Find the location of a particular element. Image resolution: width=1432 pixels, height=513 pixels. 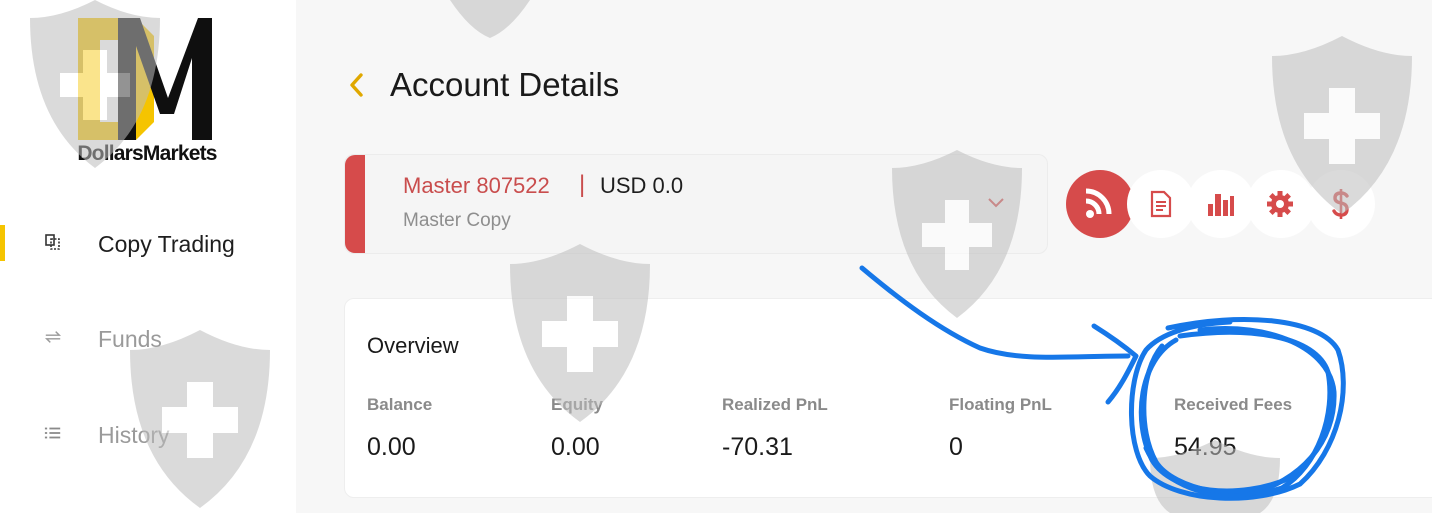

brand-name: DollarsMarkets is located at coordinates (147, 153).